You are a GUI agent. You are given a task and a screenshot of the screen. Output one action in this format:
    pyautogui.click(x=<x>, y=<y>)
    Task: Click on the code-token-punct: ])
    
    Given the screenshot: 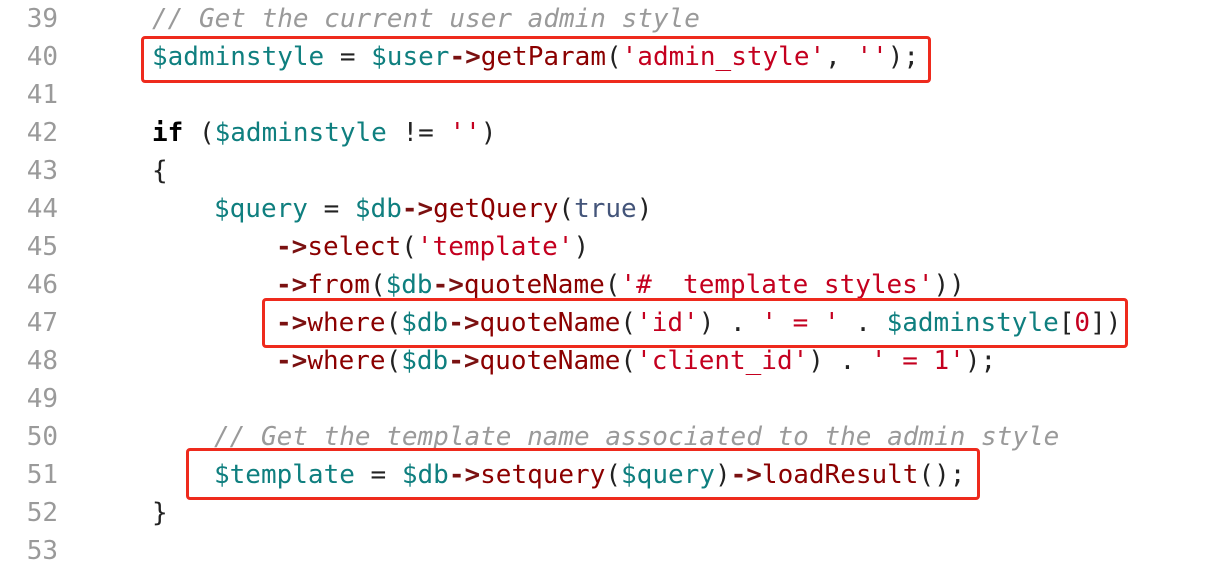 What is the action you would take?
    pyautogui.click(x=1106, y=323)
    